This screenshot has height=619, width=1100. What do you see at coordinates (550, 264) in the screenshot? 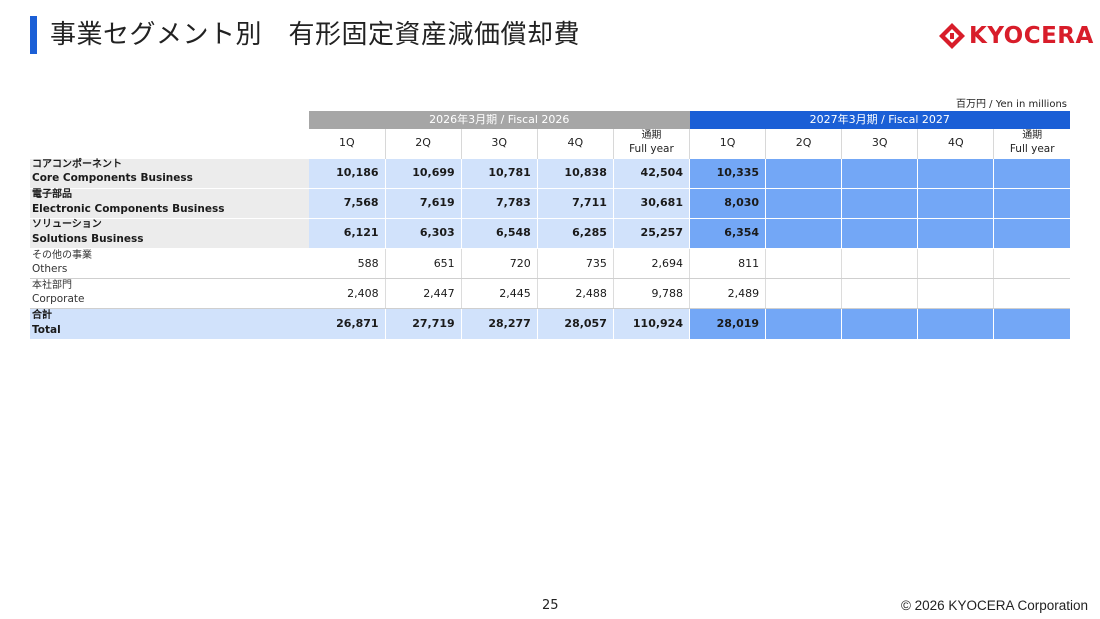
I see `table-row: その他の事業 Others 588 651 720 735 2,694 811` at bounding box center [550, 264].